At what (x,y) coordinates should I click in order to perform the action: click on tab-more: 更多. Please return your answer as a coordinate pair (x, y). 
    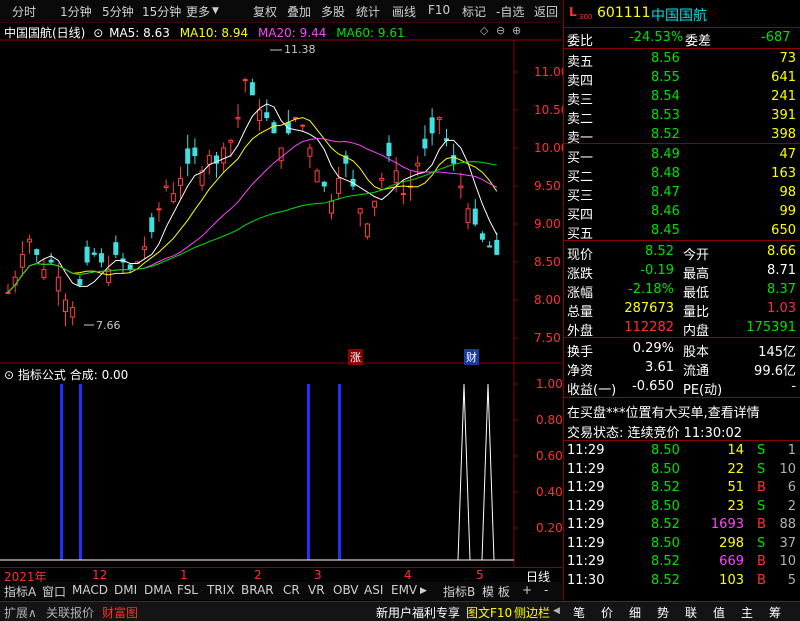
    Looking at the image, I should click on (198, 11).